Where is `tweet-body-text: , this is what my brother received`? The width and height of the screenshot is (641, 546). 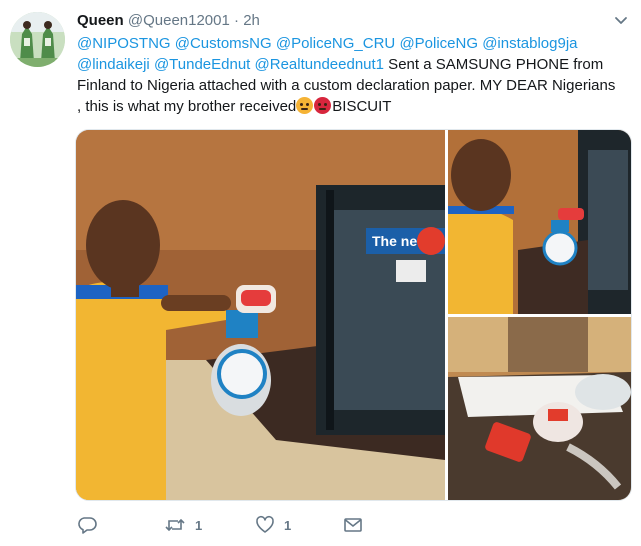 tweet-body-text: , this is what my brother received is located at coordinates (187, 106).